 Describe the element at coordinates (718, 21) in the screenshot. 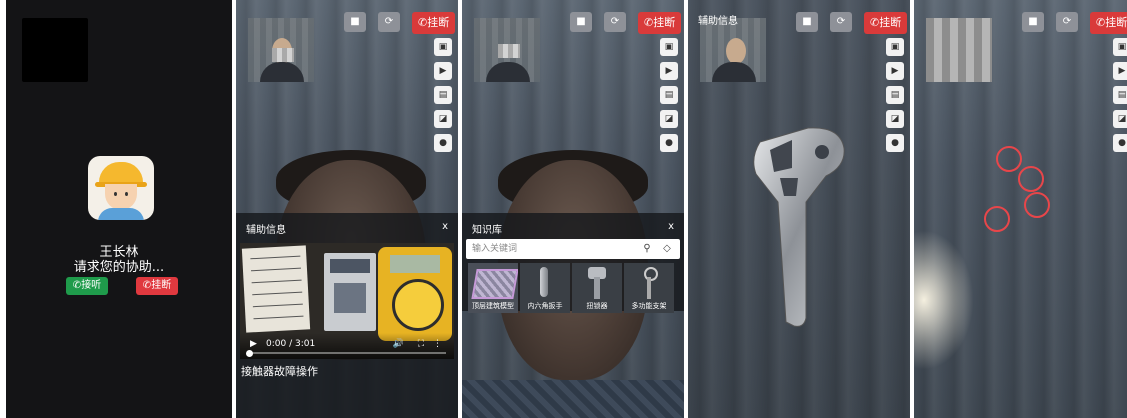

I see `model-panel-title: 辅助信息` at that location.